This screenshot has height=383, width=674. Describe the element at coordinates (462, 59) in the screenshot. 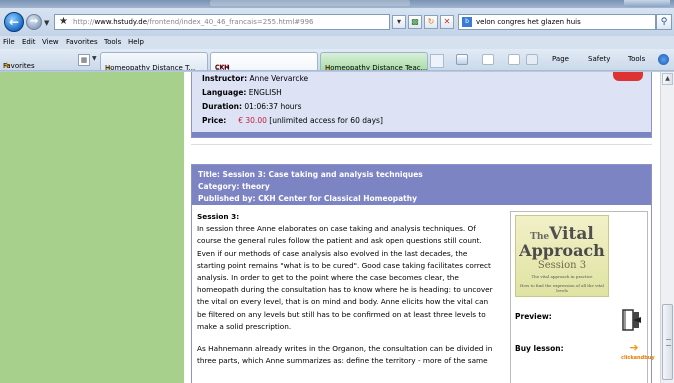

I see `home-icon` at that location.